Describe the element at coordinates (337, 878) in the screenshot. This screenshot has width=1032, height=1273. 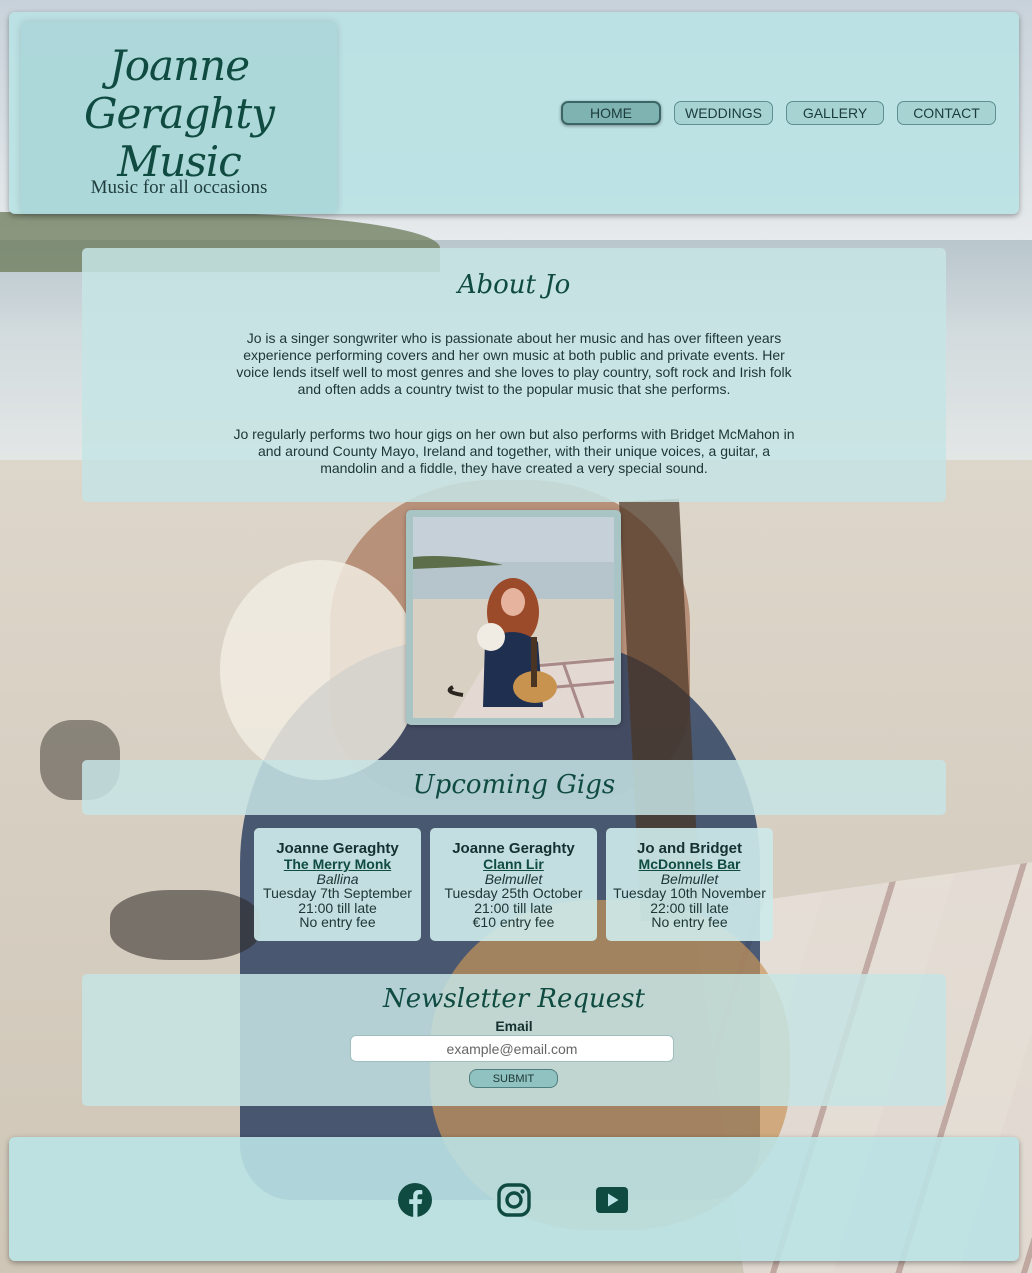
I see `gig-town: Ballina` at that location.